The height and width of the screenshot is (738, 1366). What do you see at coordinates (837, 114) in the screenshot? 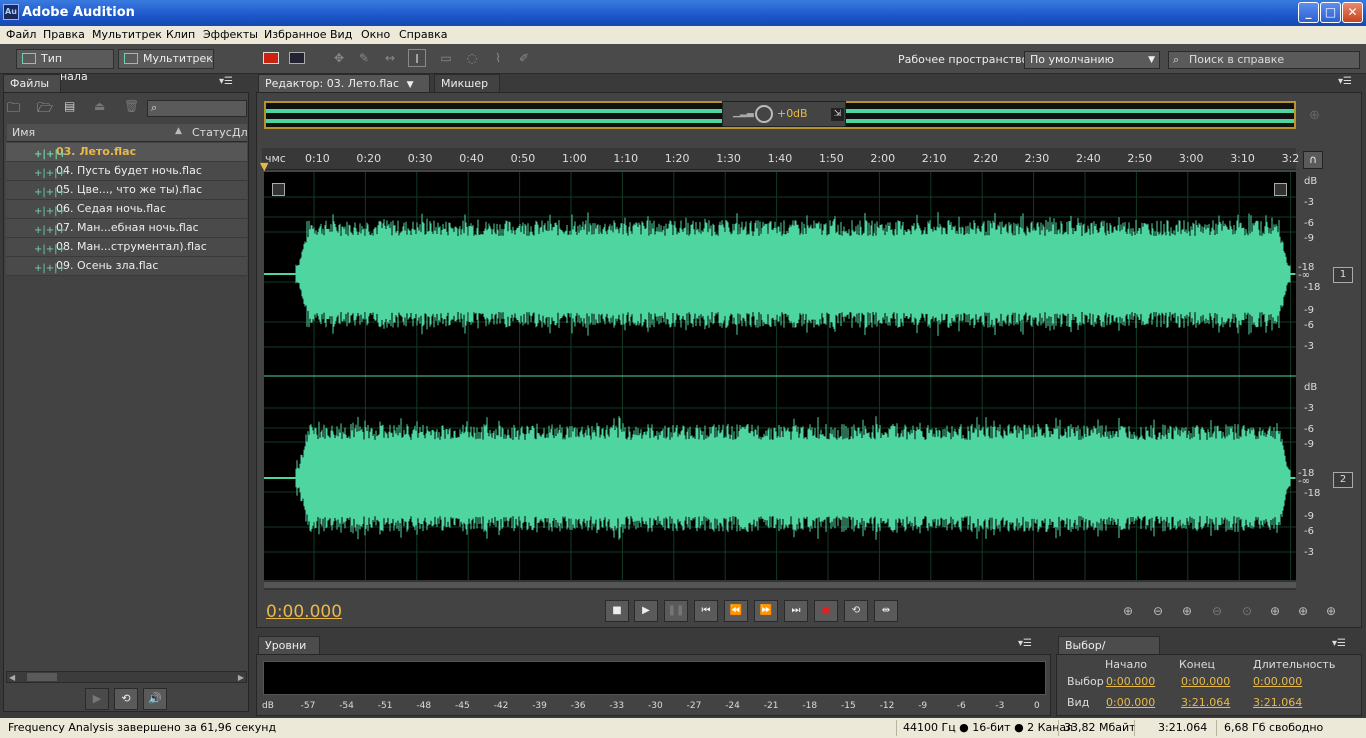
I see `pin-icon: ⇲` at bounding box center [837, 114].